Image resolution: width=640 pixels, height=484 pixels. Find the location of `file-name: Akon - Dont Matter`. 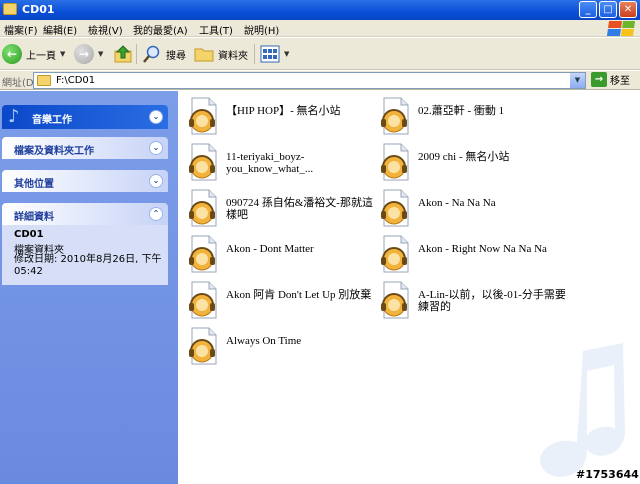

file-name: Akon - Dont Matter is located at coordinates (270, 249).